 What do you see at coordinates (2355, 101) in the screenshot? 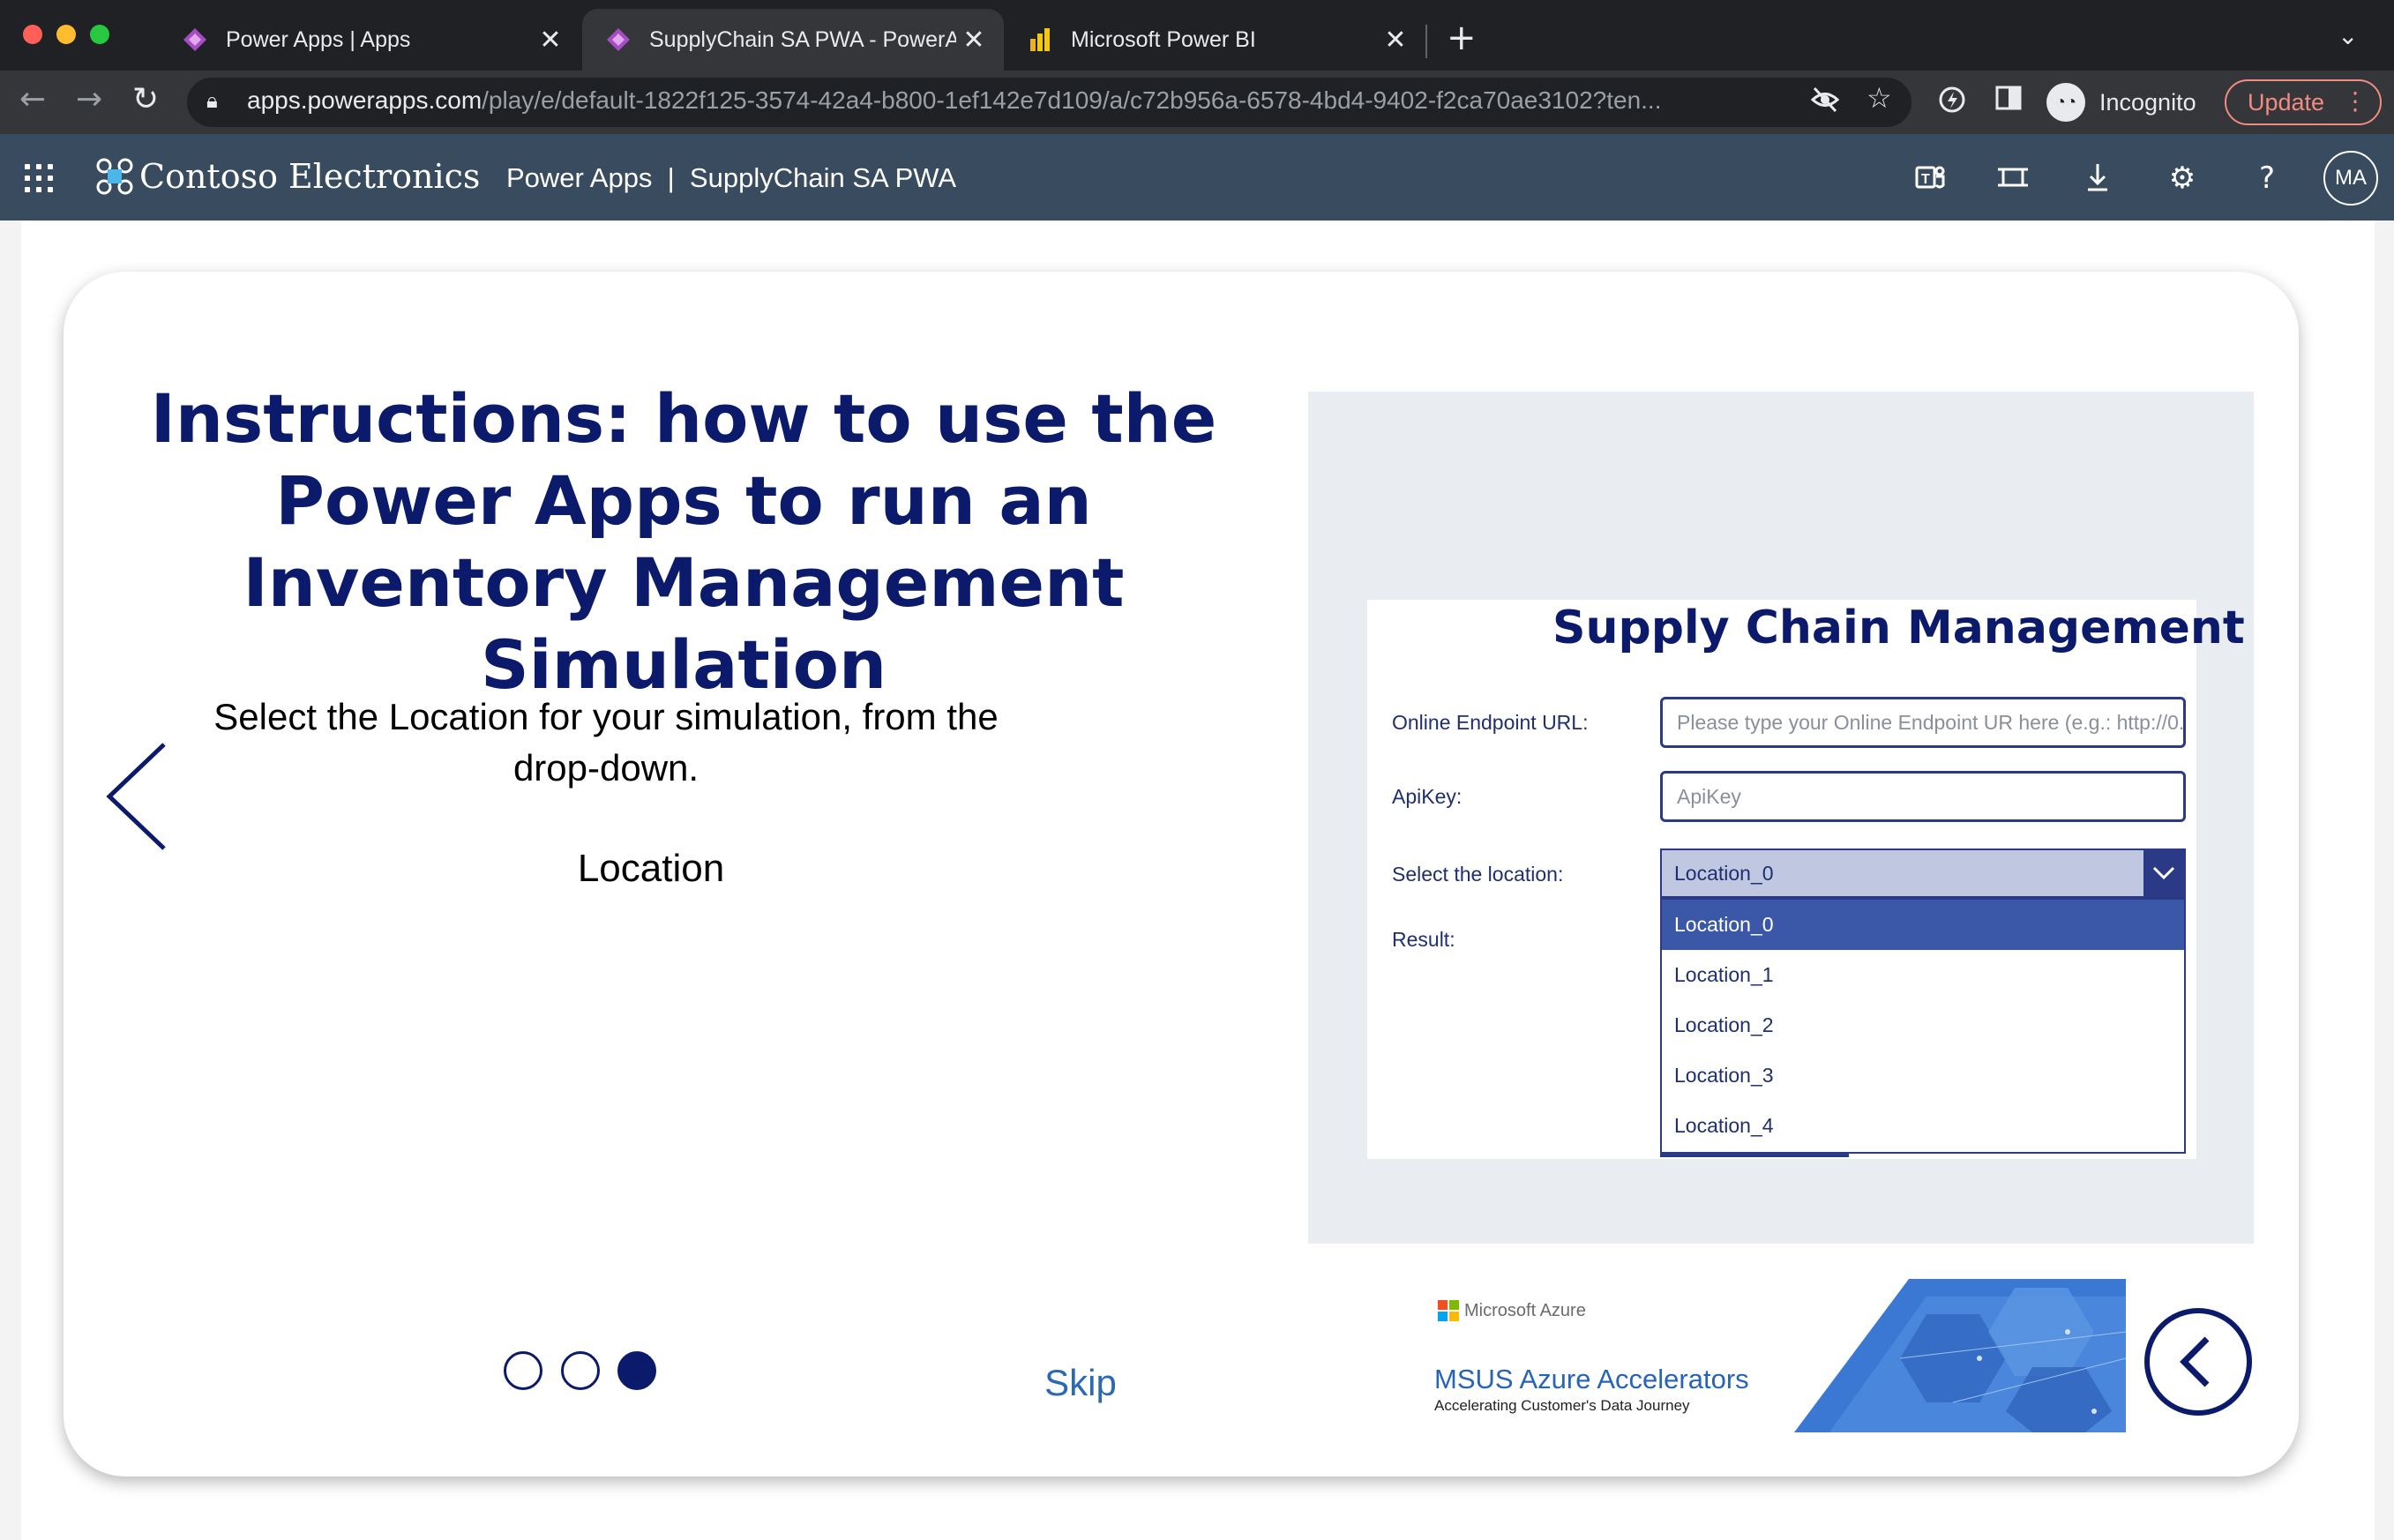
I see `more-menu-icon: ⋮` at bounding box center [2355, 101].